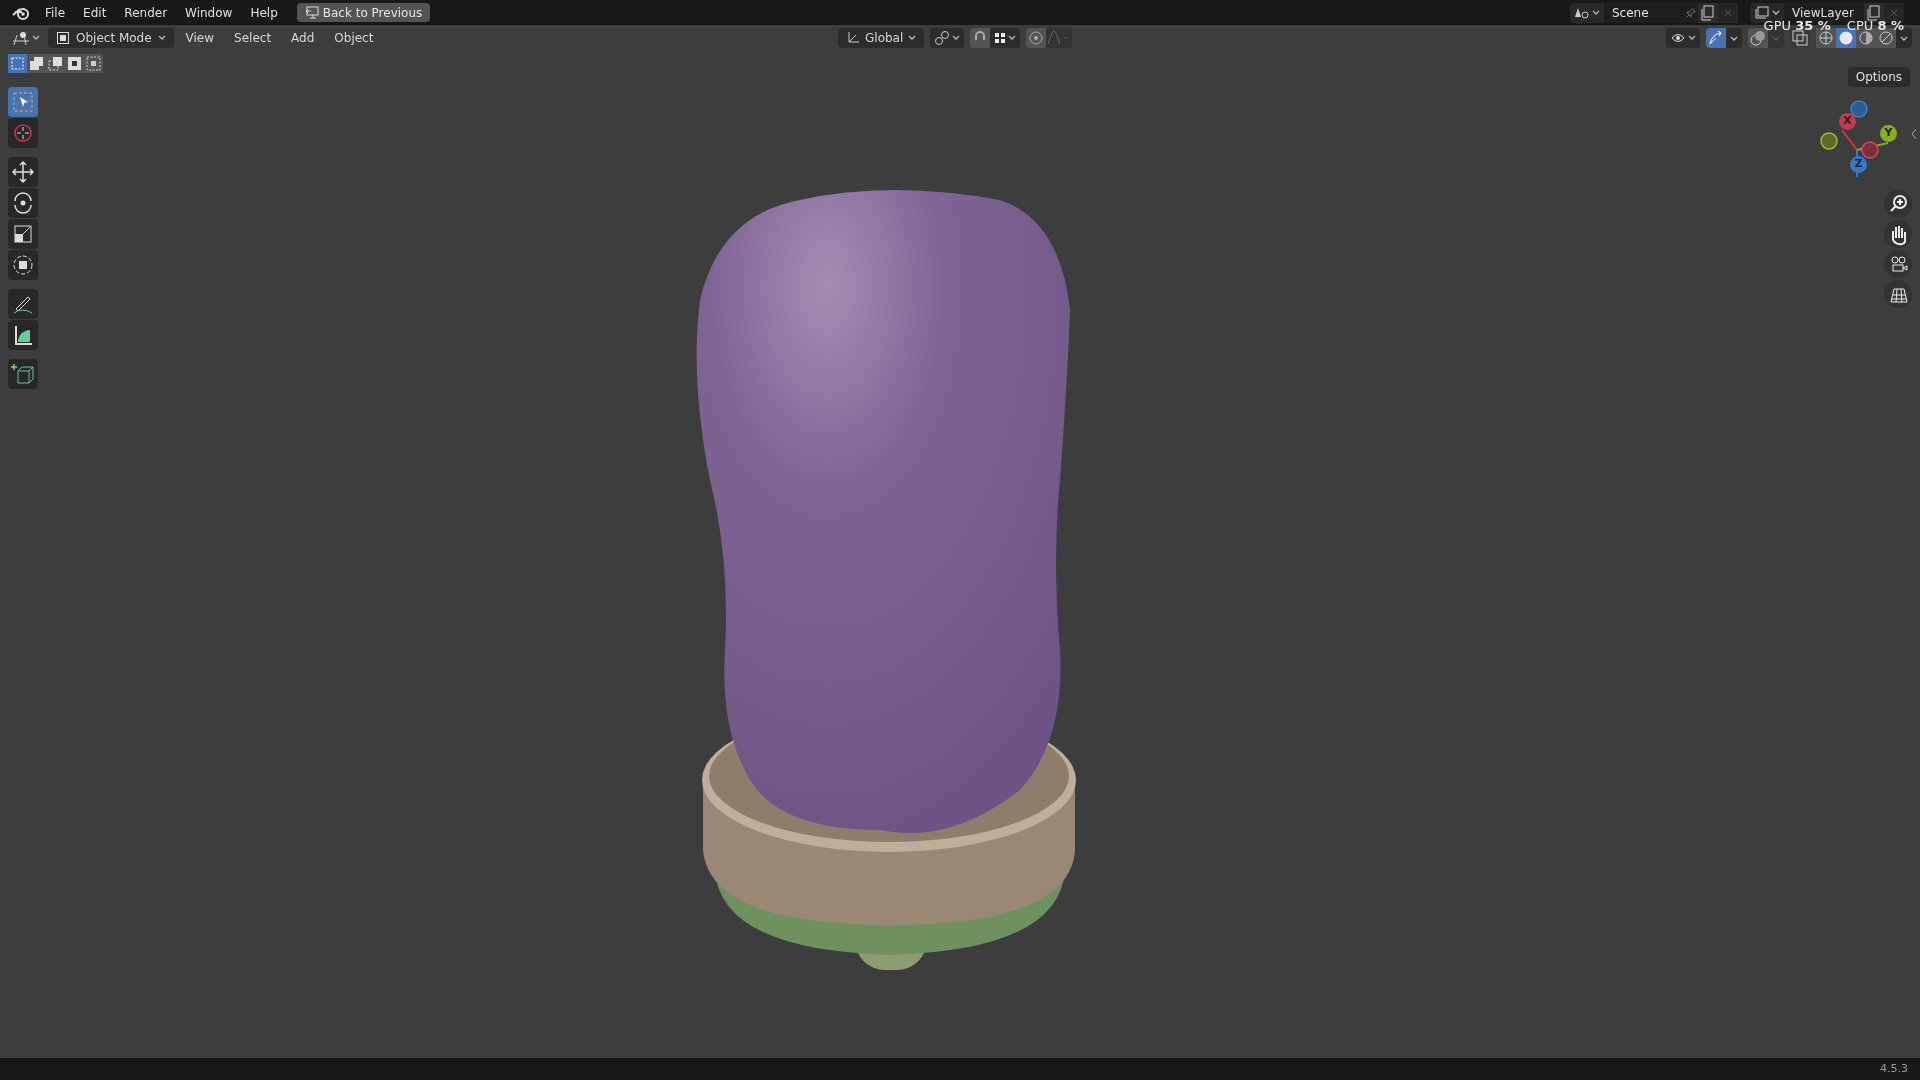 The image size is (1920, 1080). I want to click on menu-item: Render, so click(146, 12).